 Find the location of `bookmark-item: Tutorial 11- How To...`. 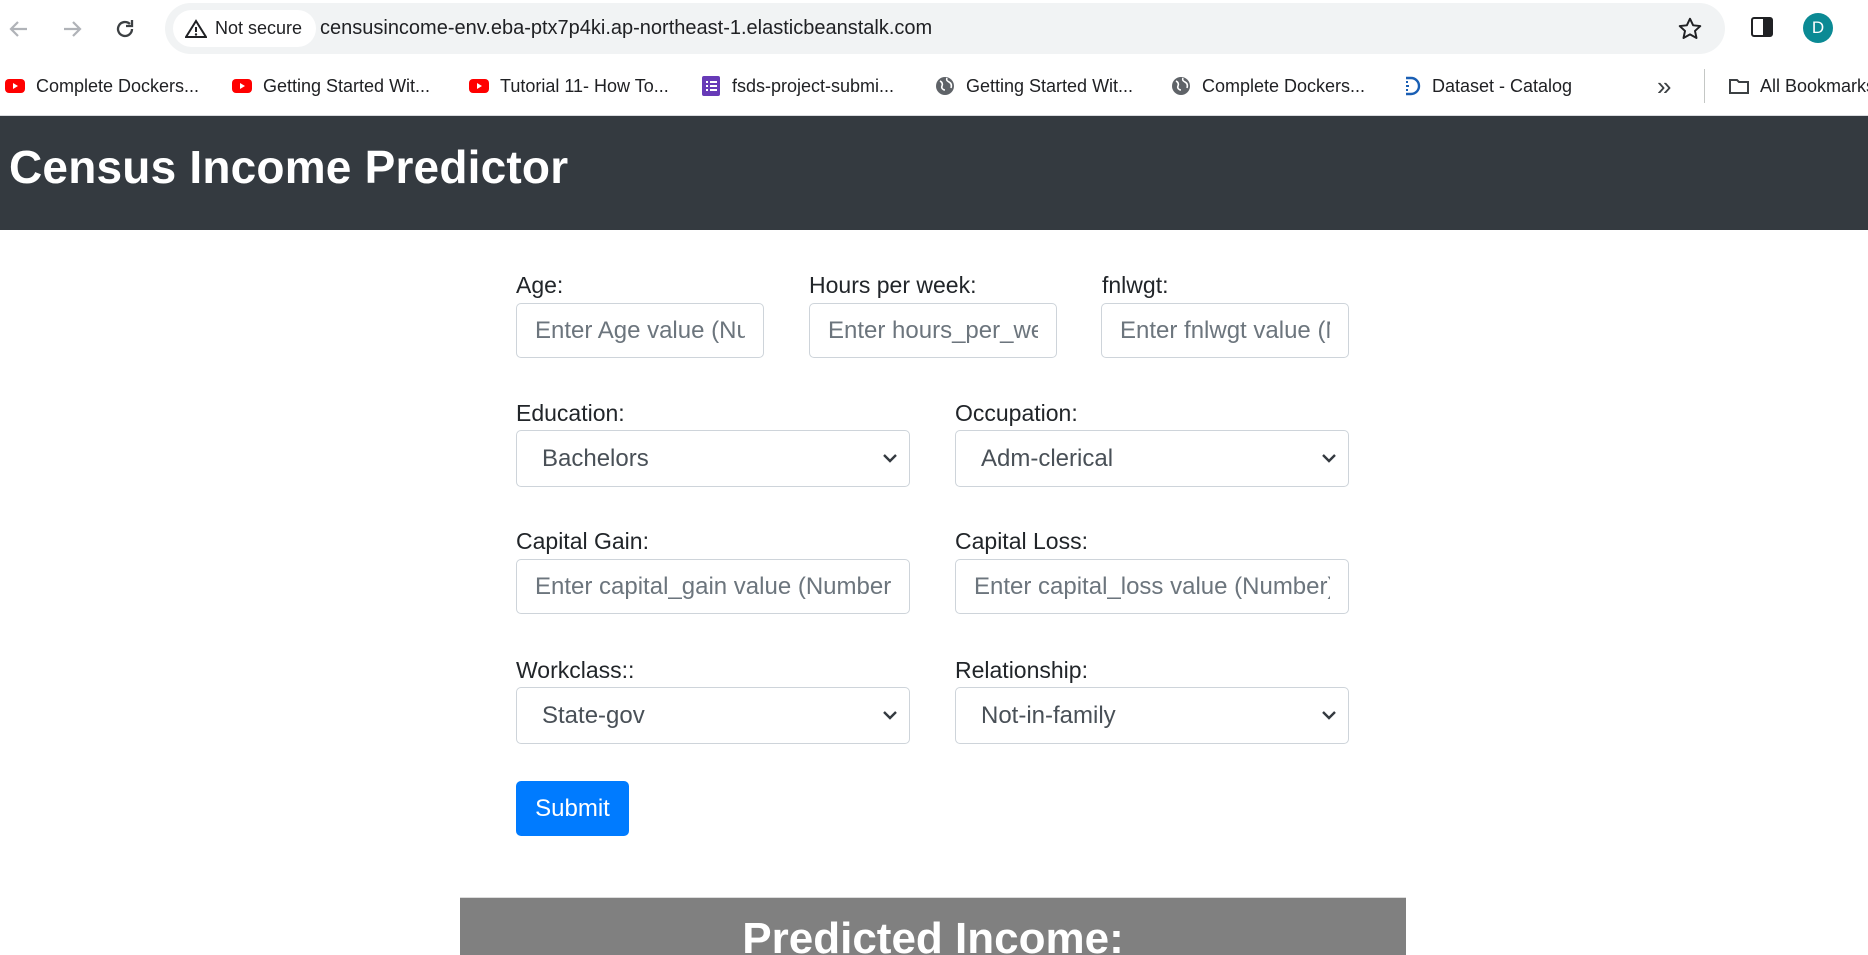

bookmark-item: Tutorial 11- How To... is located at coordinates (568, 86).